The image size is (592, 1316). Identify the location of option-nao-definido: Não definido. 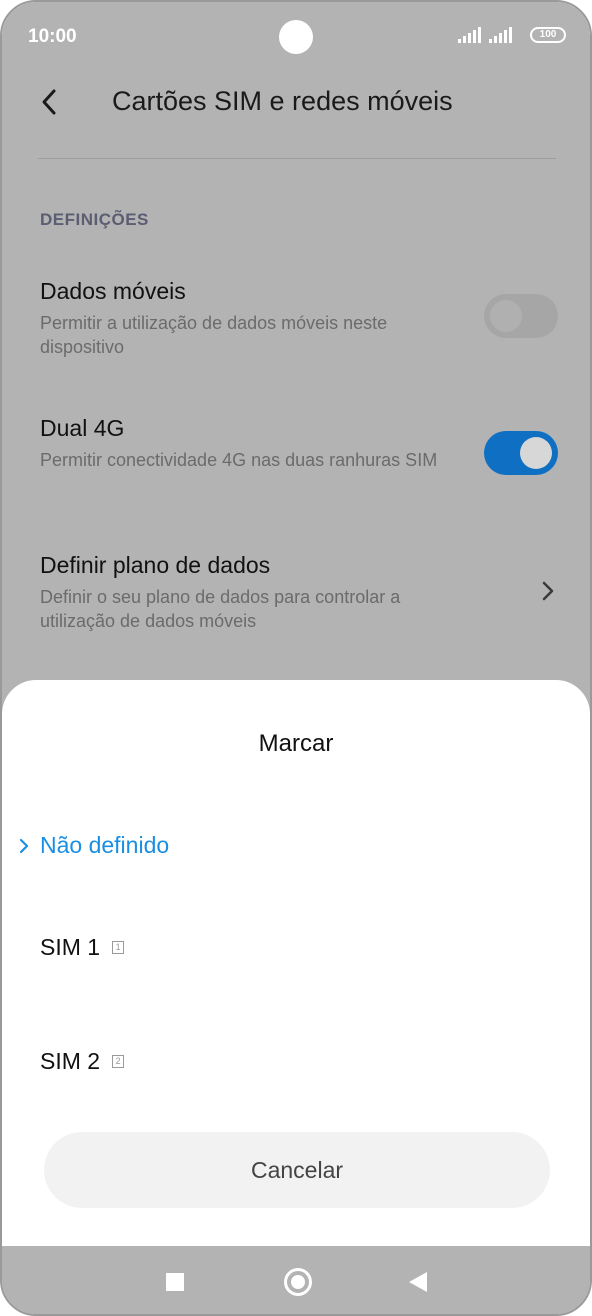
(94, 845).